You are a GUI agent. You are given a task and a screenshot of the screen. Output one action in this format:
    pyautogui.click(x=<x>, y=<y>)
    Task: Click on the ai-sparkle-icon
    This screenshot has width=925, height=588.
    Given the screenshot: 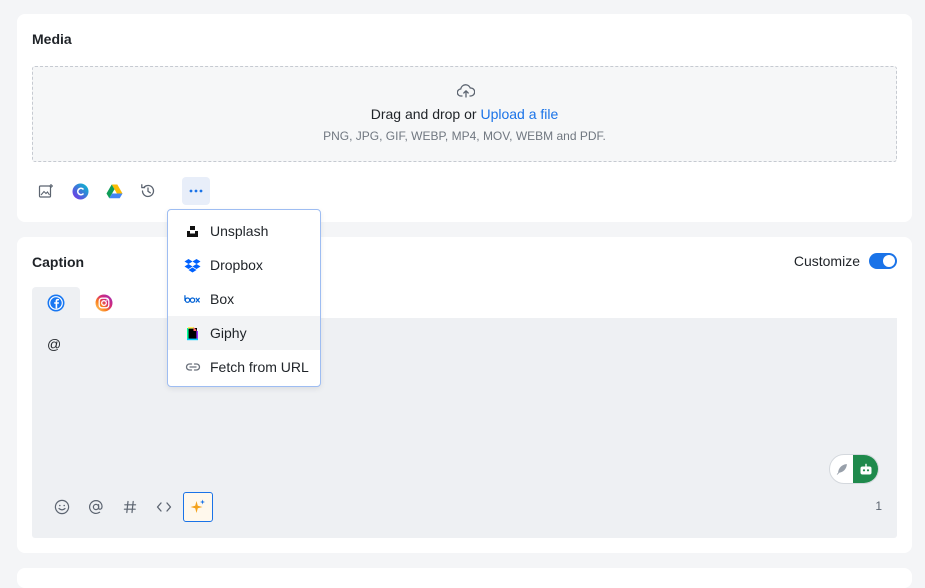 What is the action you would take?
    pyautogui.click(x=197, y=506)
    